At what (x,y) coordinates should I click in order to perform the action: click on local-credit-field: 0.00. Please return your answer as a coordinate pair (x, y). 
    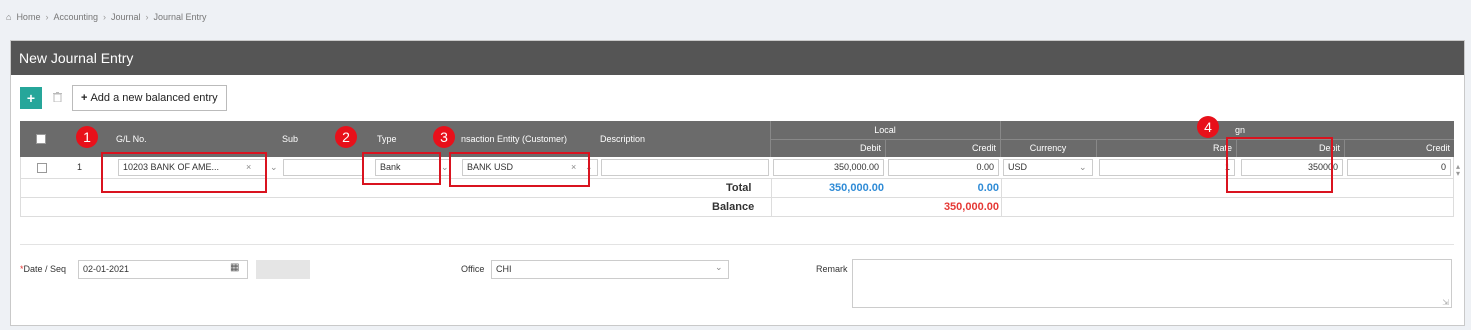
    Looking at the image, I should click on (943, 167).